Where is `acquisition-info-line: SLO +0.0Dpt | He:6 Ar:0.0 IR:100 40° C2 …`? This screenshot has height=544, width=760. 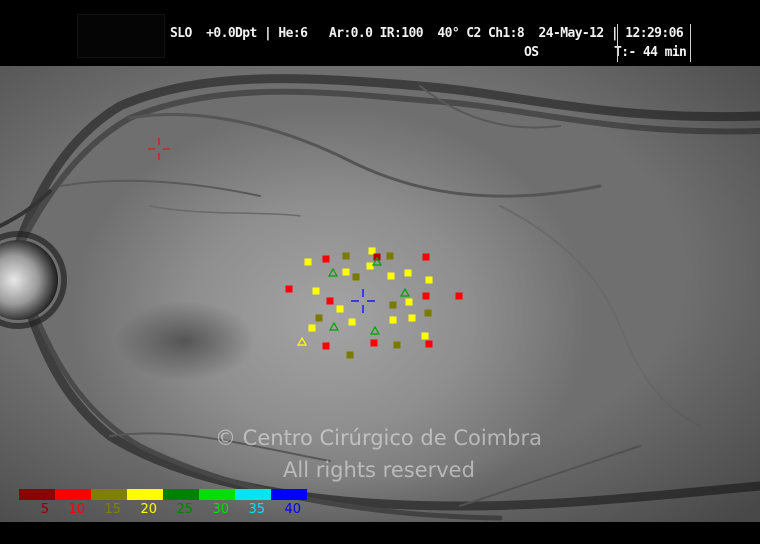 acquisition-info-line: SLO +0.0Dpt | He:6 Ar:0.0 IR:100 40° C2 … is located at coordinates (427, 33).